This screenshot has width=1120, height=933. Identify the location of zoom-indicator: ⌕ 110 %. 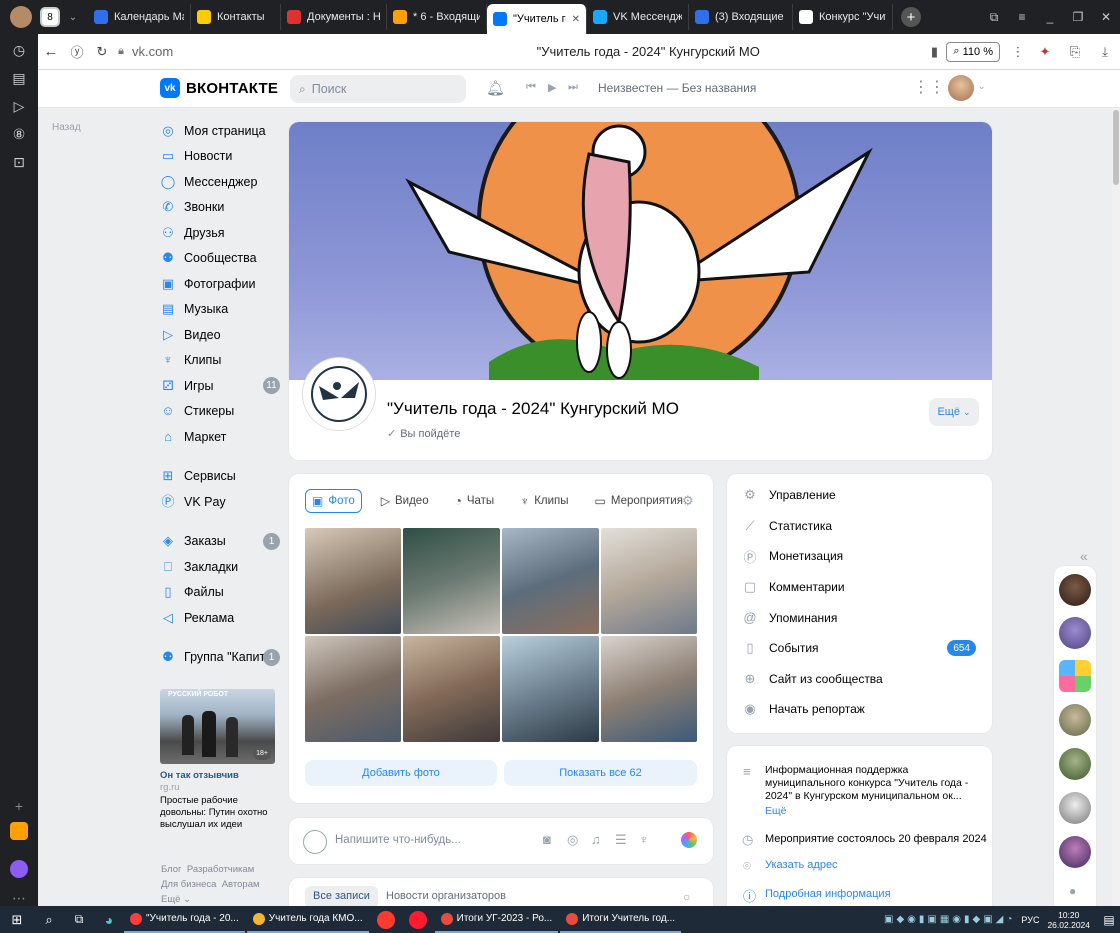
(973, 51).